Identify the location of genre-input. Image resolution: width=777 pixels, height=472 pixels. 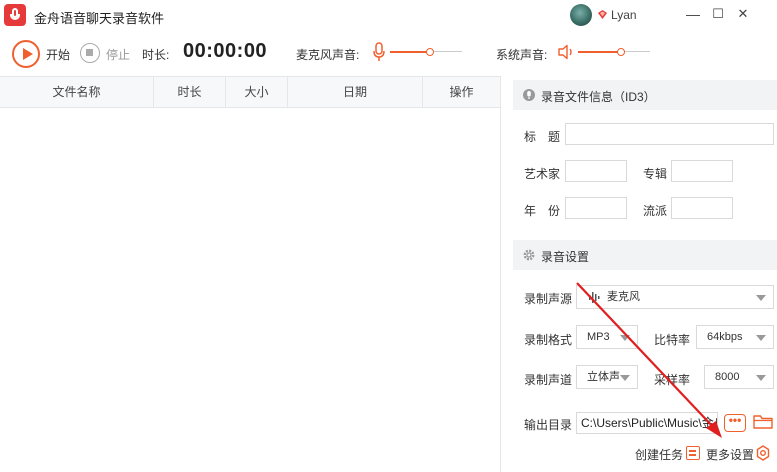
(702, 208).